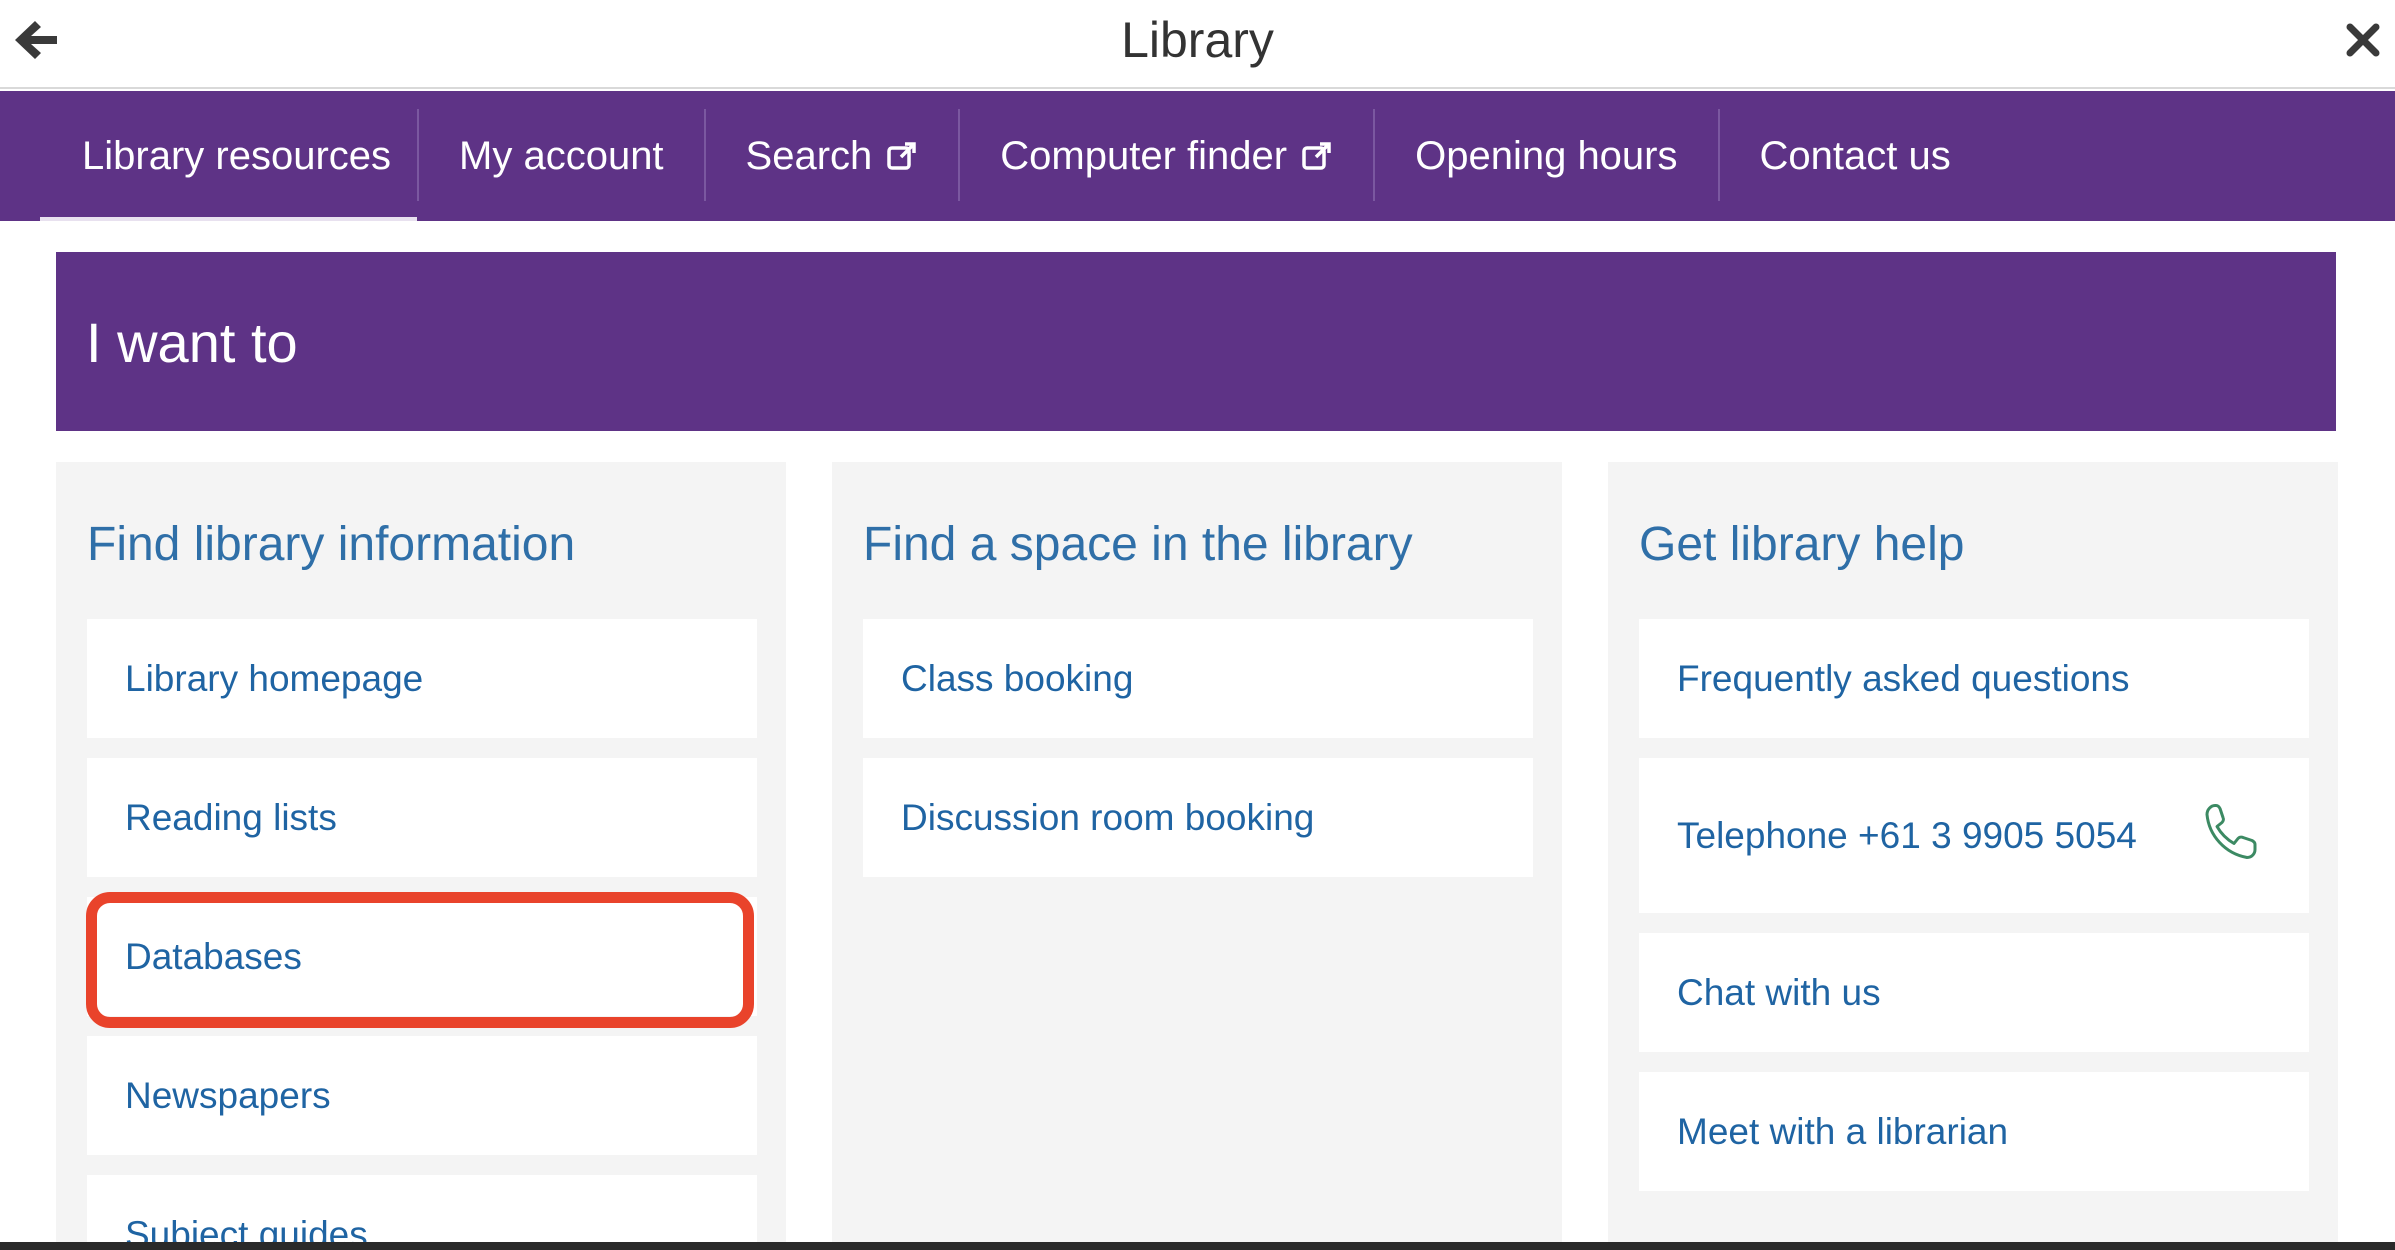 The width and height of the screenshot is (2395, 1250). What do you see at coordinates (1907, 835) in the screenshot?
I see `telephone-label: Telephone +61 3 9905 5054` at bounding box center [1907, 835].